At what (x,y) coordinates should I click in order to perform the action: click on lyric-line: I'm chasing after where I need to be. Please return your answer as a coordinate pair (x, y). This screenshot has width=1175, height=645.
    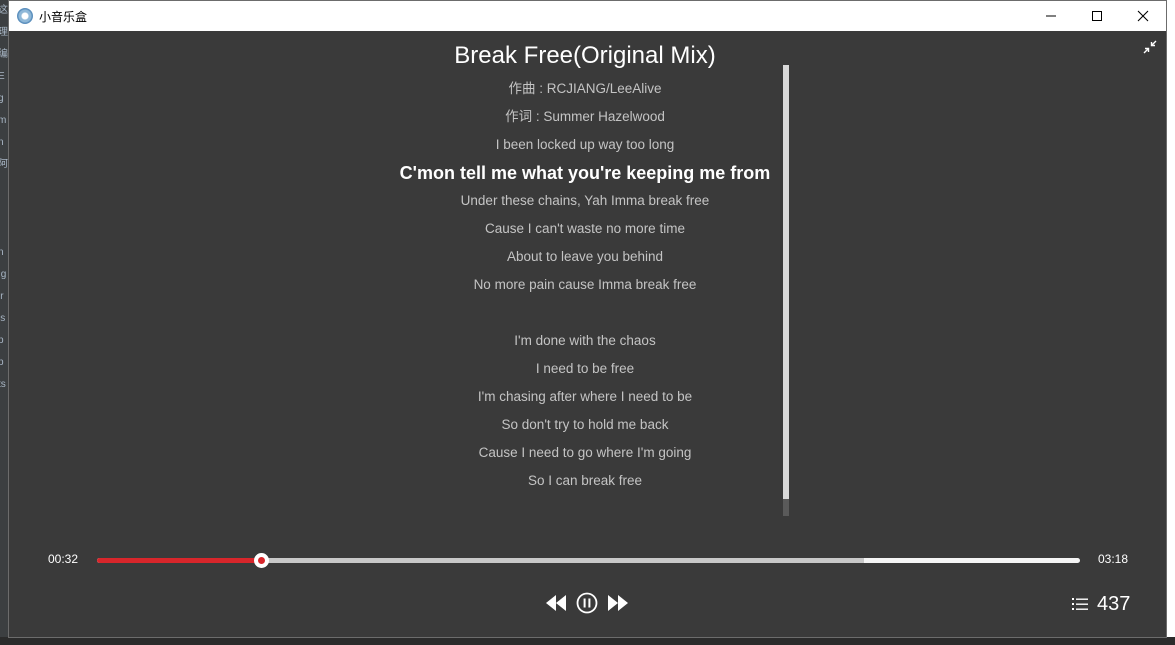
    Looking at the image, I should click on (585, 396).